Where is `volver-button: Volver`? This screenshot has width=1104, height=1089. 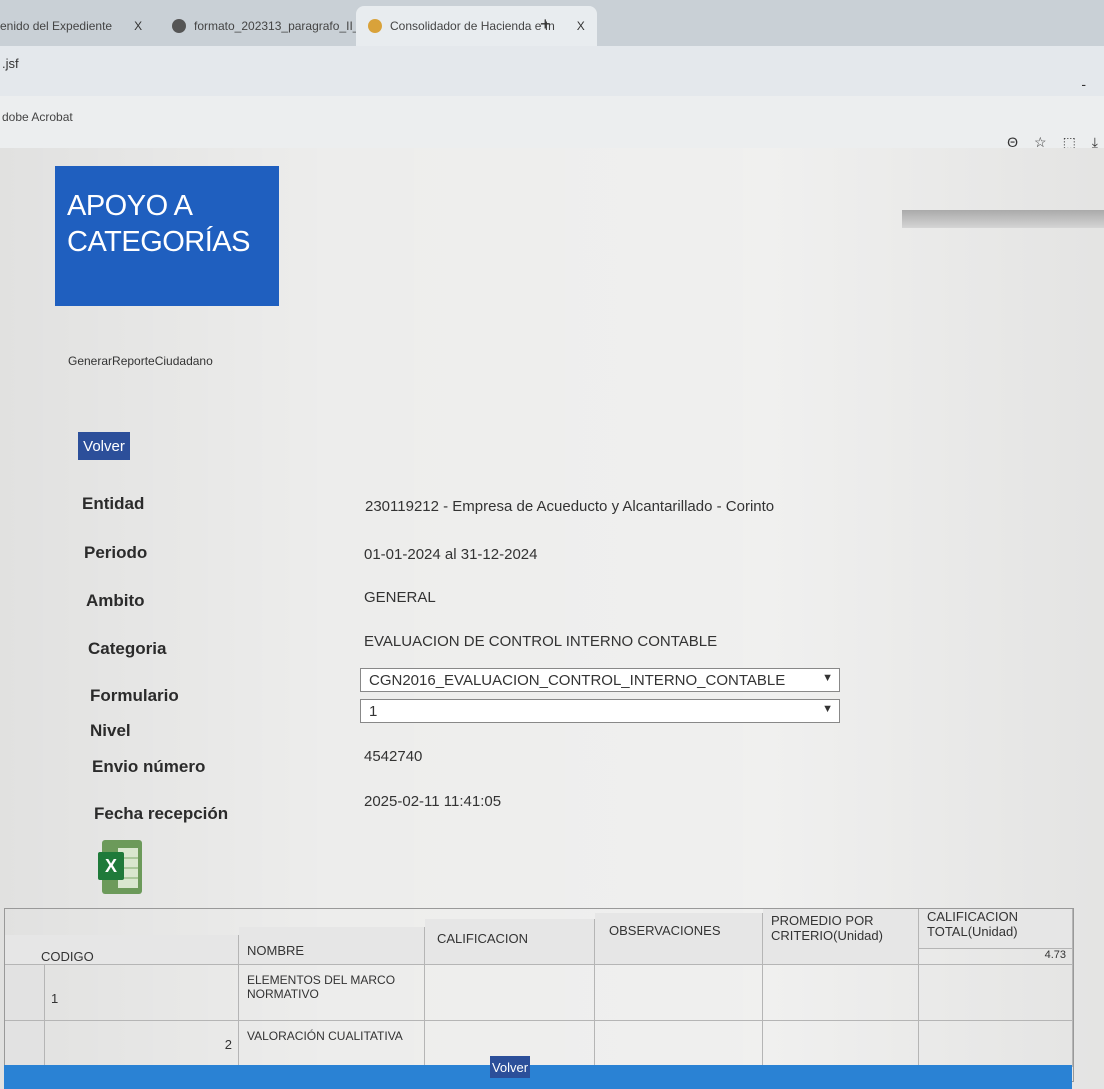
volver-button: Volver is located at coordinates (104, 446).